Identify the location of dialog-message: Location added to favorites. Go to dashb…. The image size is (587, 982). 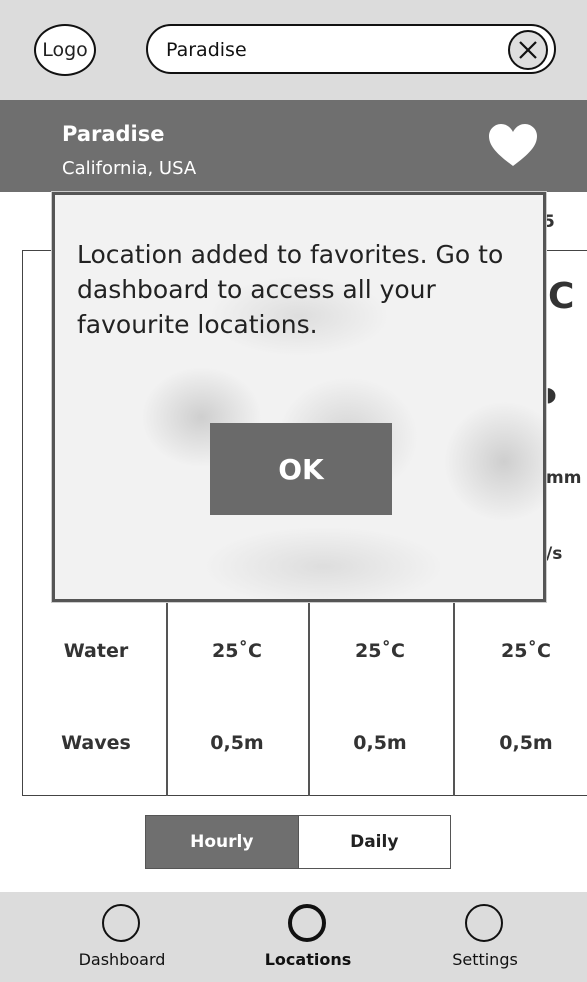
(290, 289).